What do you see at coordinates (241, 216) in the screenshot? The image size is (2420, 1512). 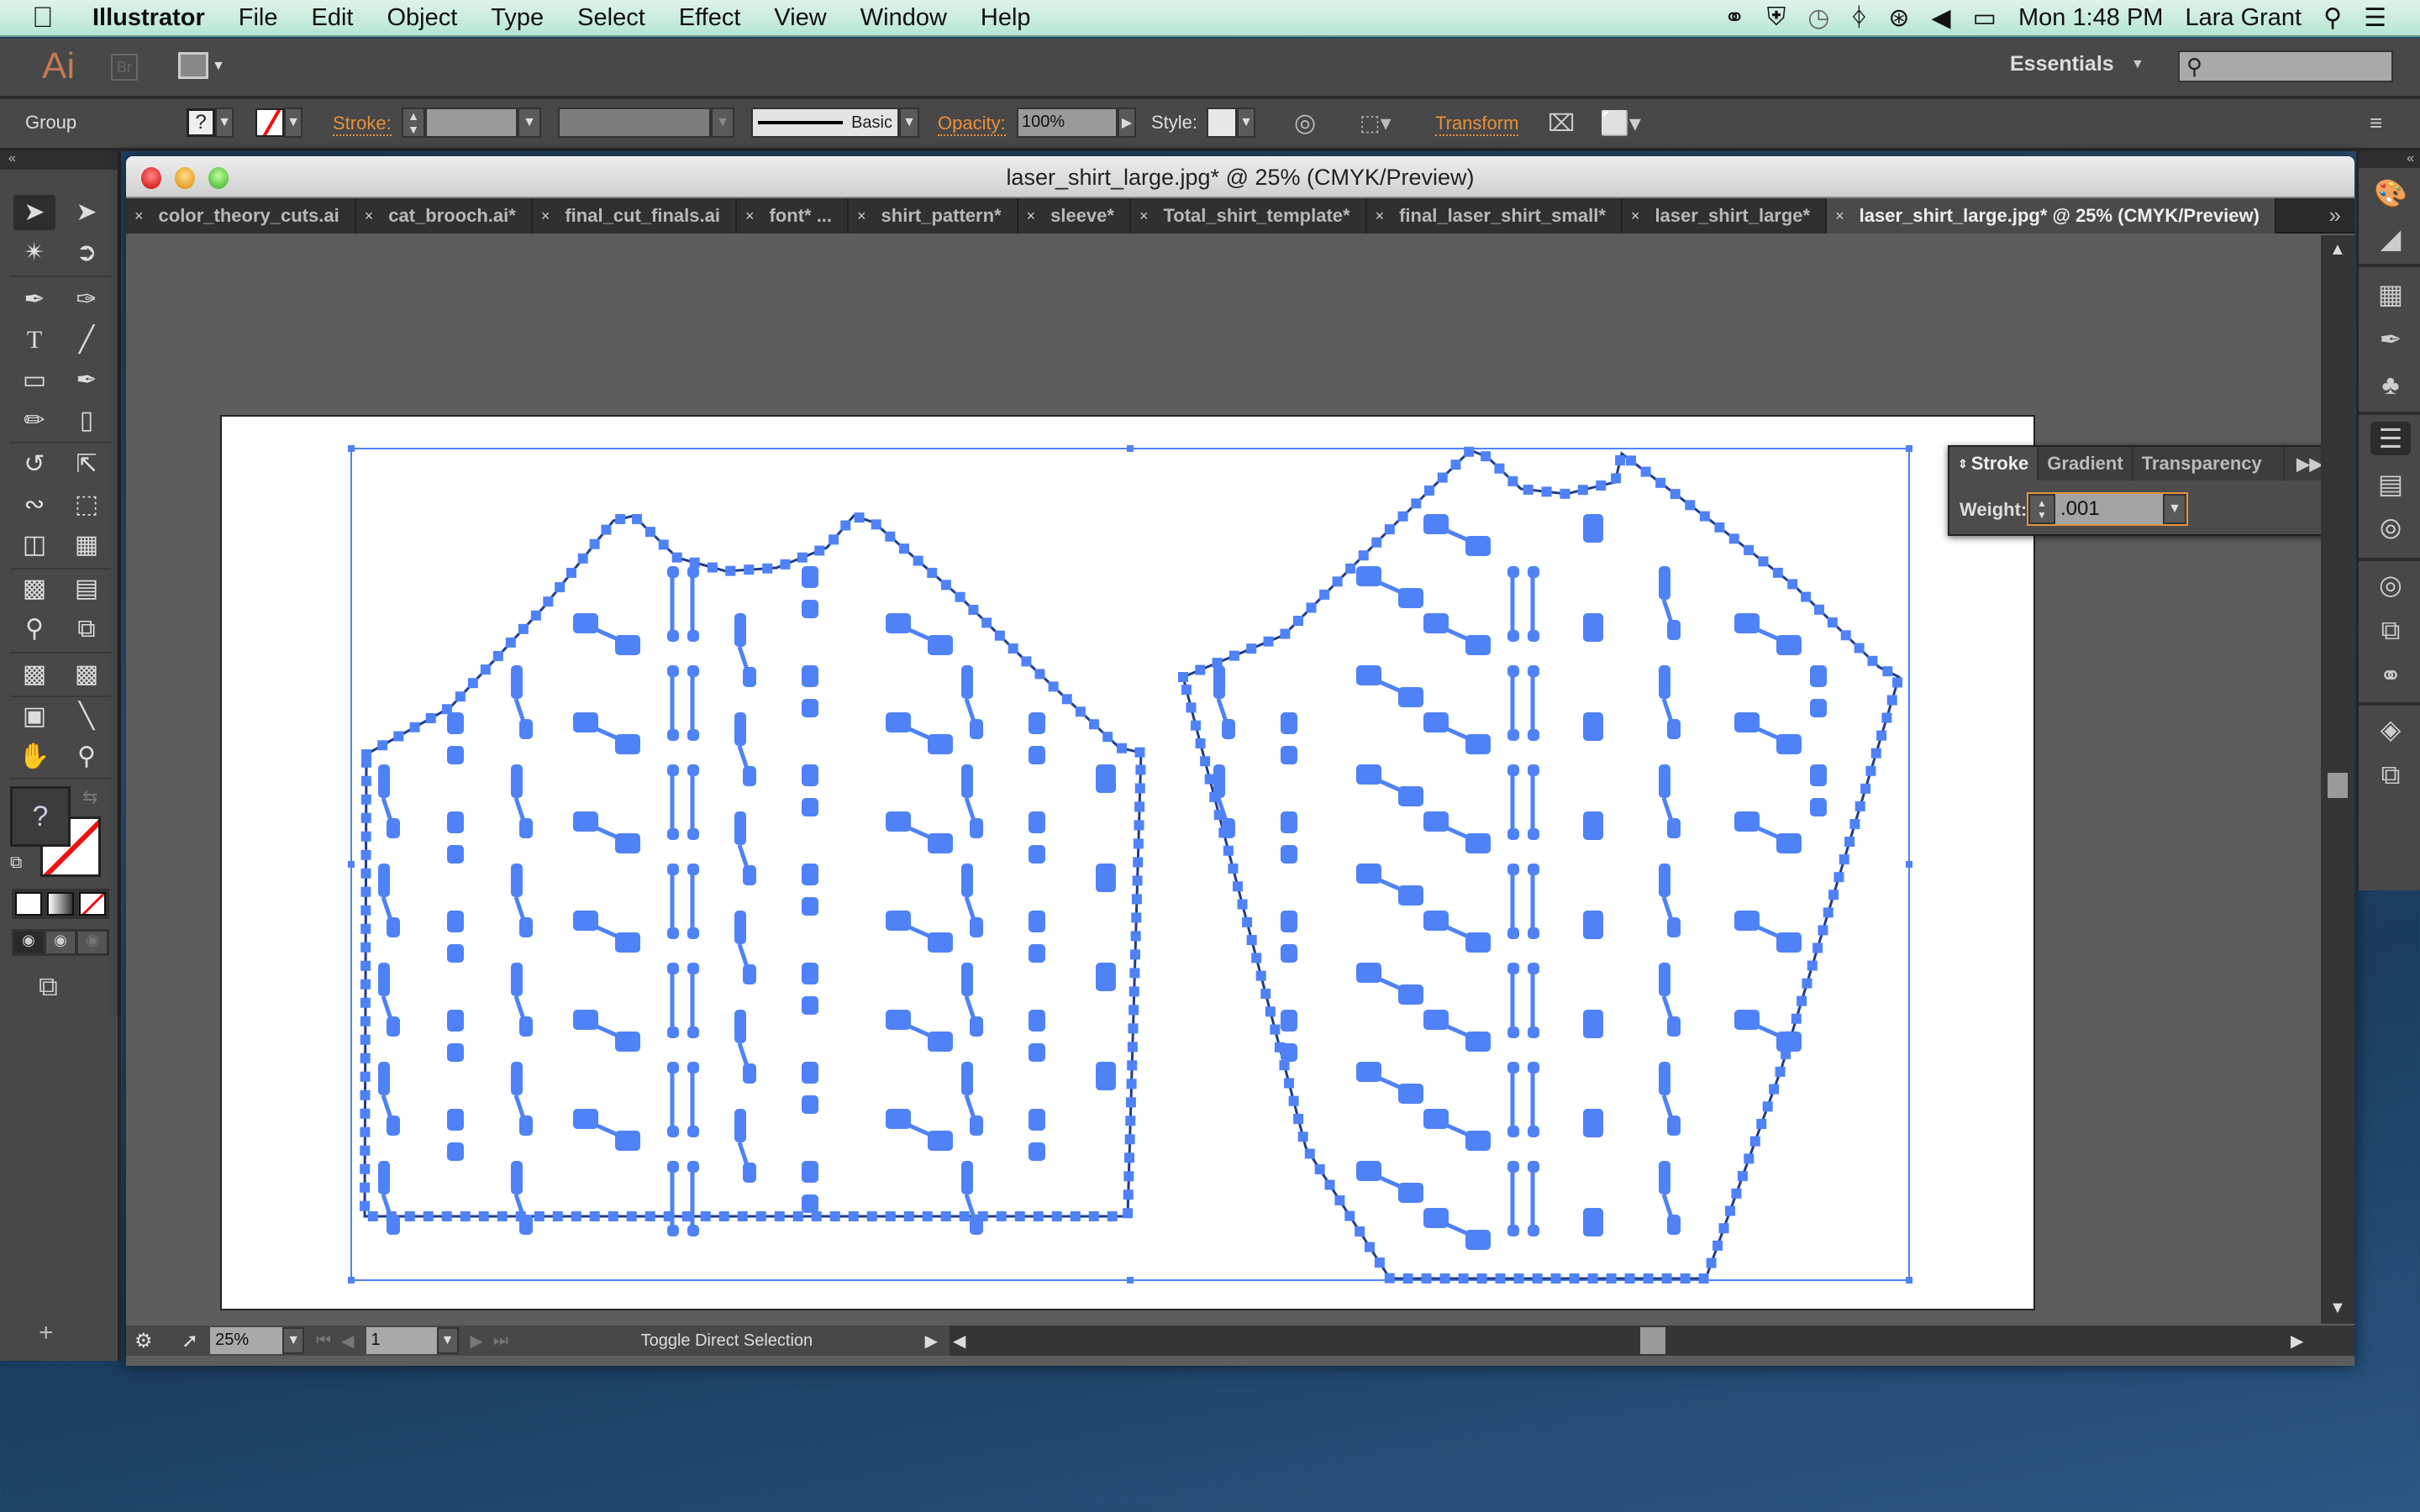 I see `document-tab: × color_theory_cuts.ai` at bounding box center [241, 216].